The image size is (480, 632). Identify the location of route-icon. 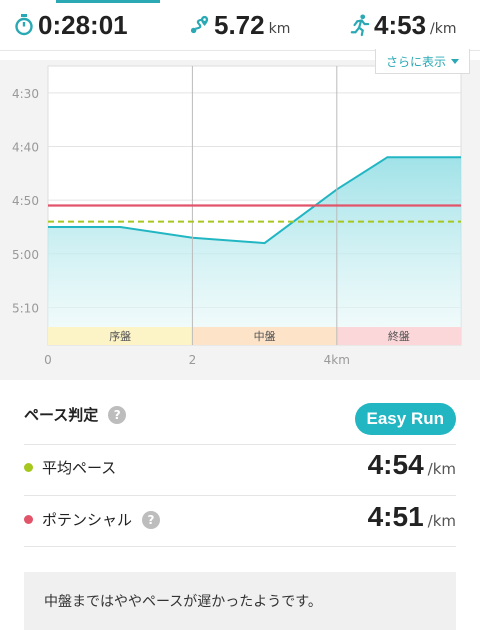
(200, 25).